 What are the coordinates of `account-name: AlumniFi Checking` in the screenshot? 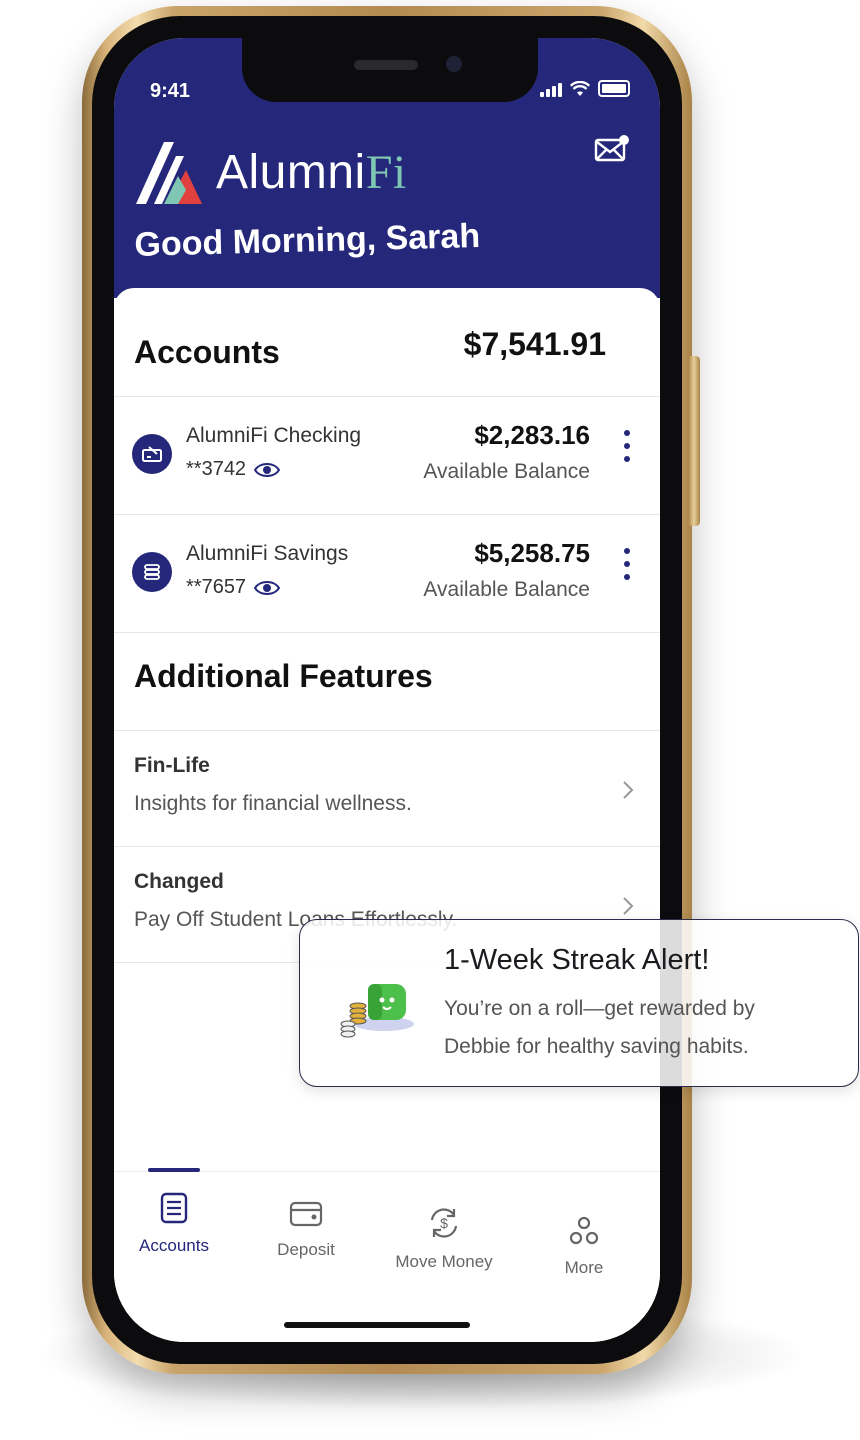 It's located at (274, 435).